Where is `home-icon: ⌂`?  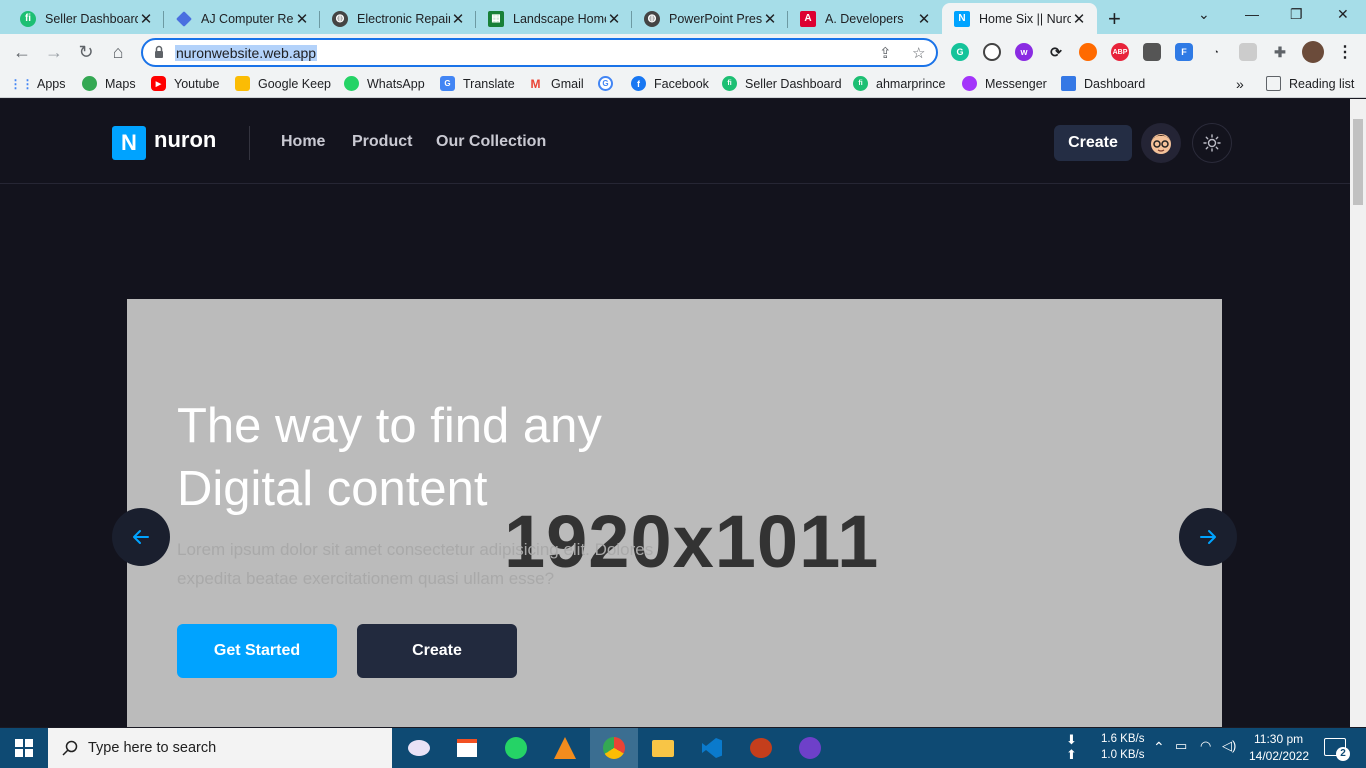
home-icon: ⌂ is located at coordinates (118, 52).